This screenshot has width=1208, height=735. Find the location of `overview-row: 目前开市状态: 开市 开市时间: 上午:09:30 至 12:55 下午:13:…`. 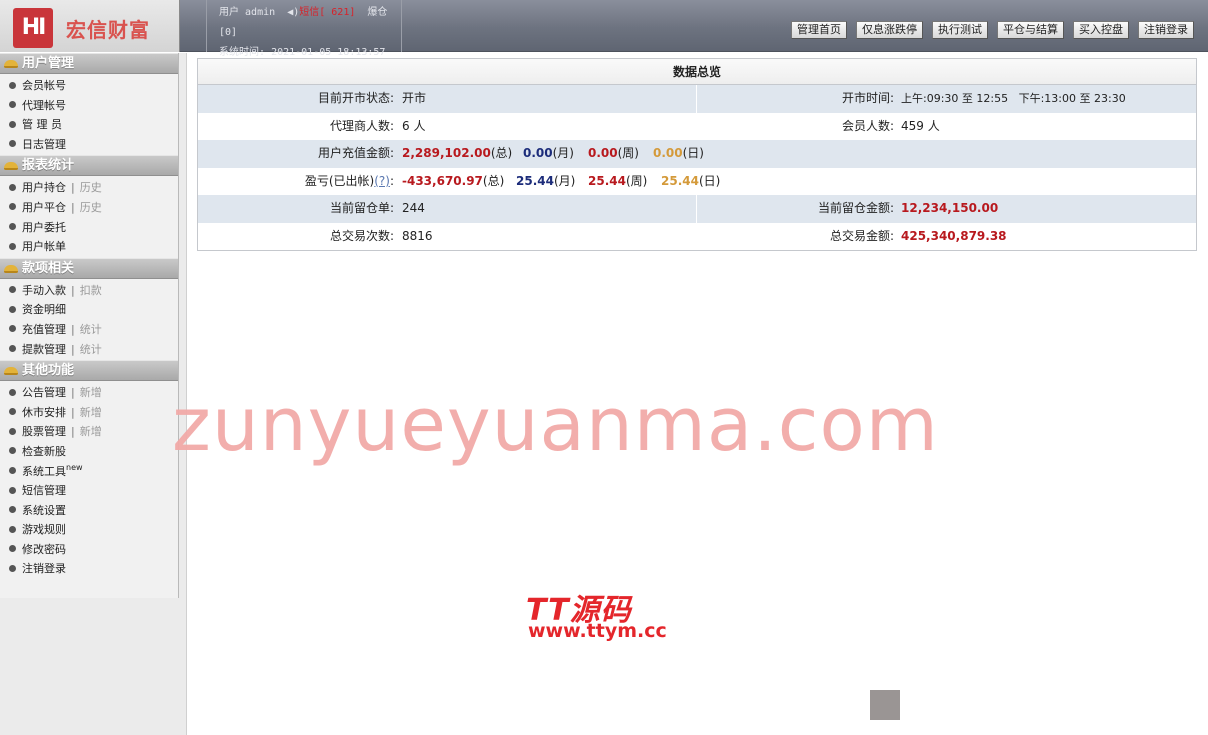

overview-row: 目前开市状态: 开市 开市时间: 上午:09:30 至 12:55 下午:13:… is located at coordinates (697, 99).